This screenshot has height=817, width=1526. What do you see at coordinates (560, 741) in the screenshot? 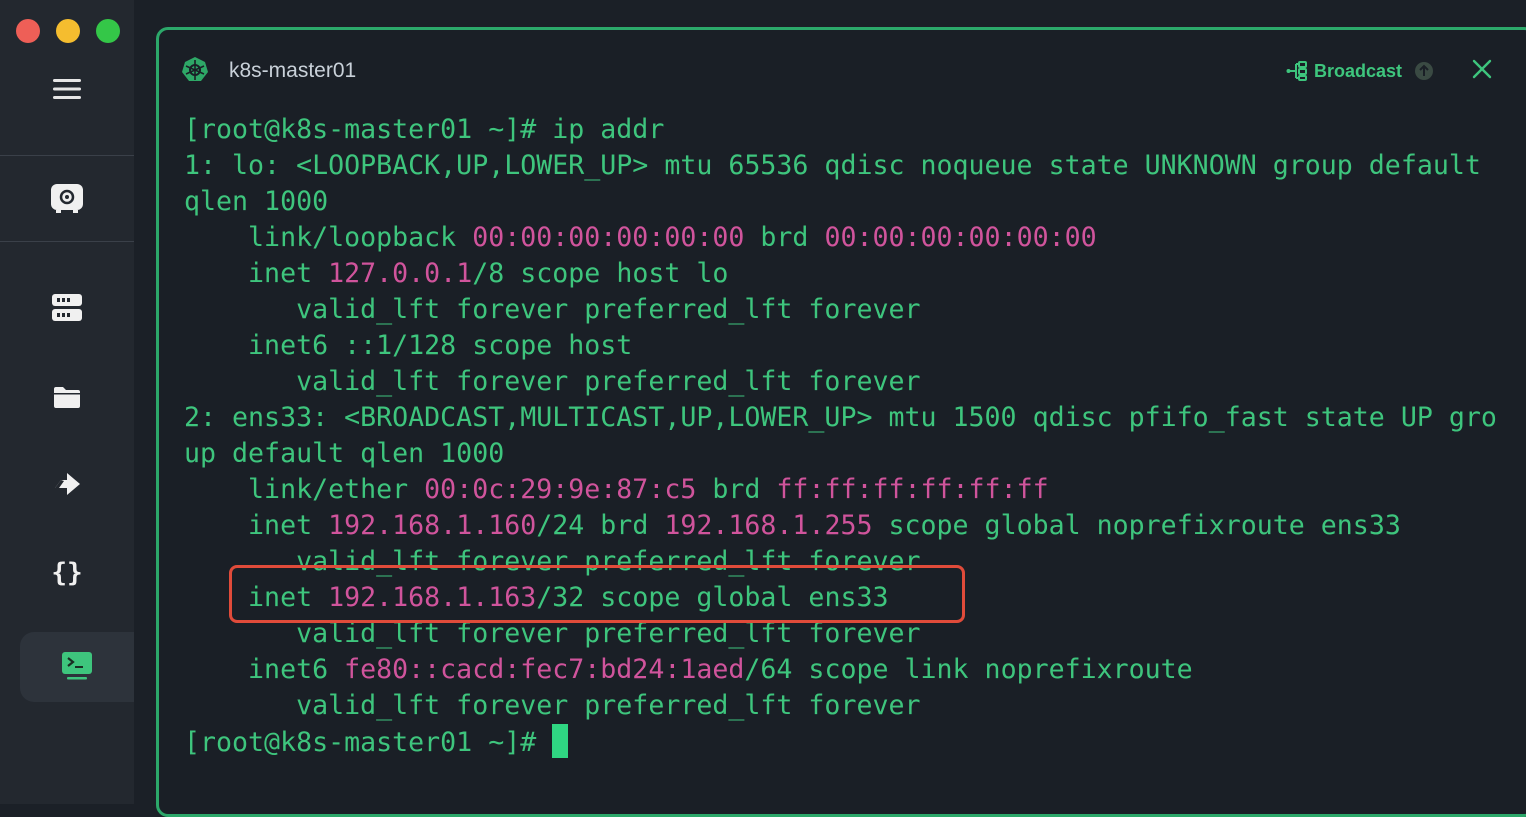
I see `terminal-cursor` at bounding box center [560, 741].